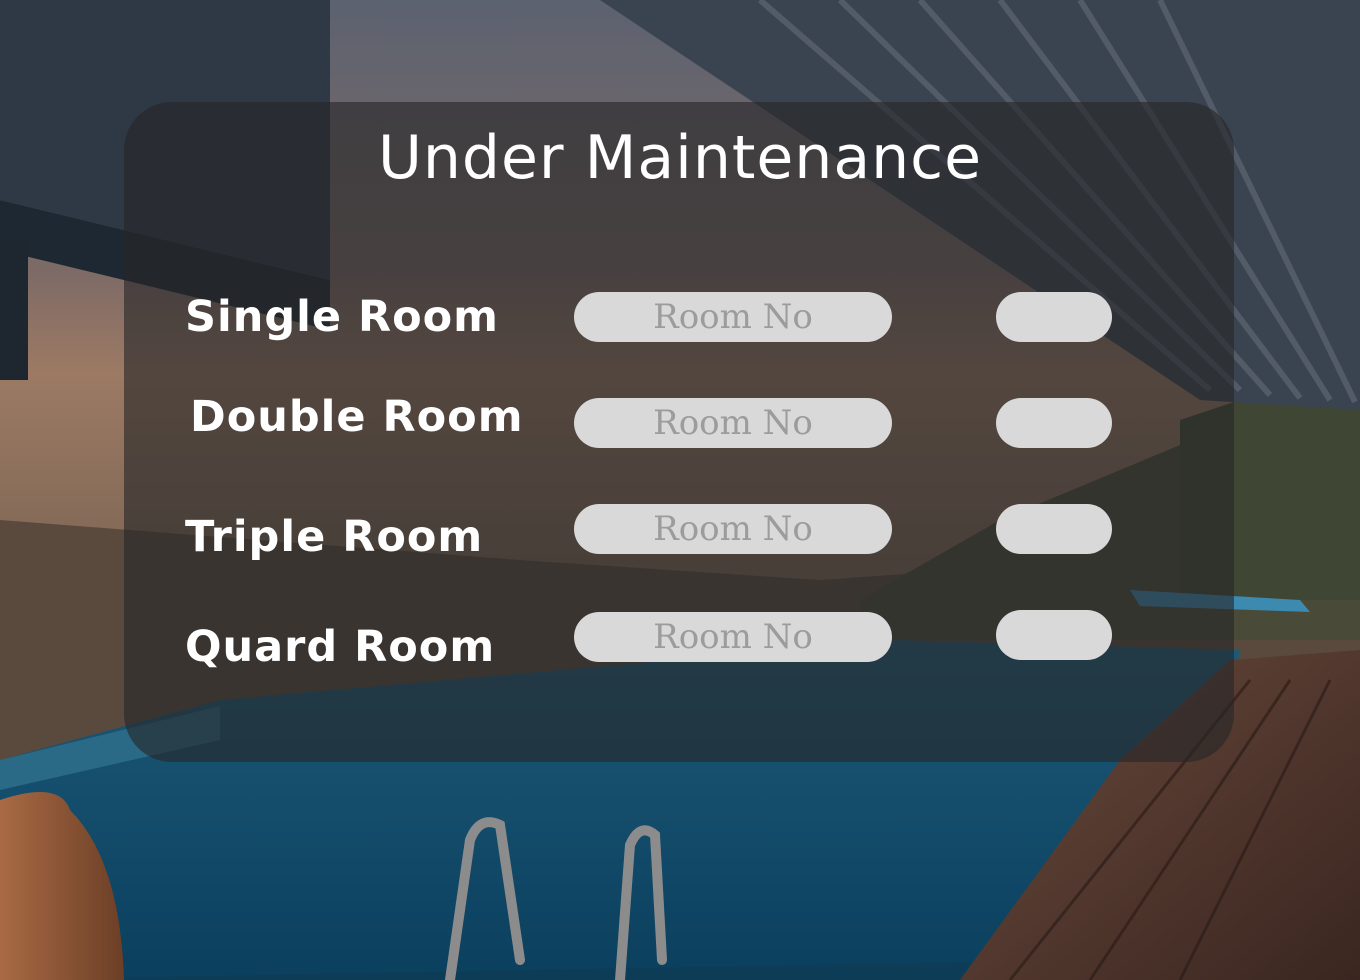  Describe the element at coordinates (357, 417) in the screenshot. I see `double-room-label: Double Room` at that location.